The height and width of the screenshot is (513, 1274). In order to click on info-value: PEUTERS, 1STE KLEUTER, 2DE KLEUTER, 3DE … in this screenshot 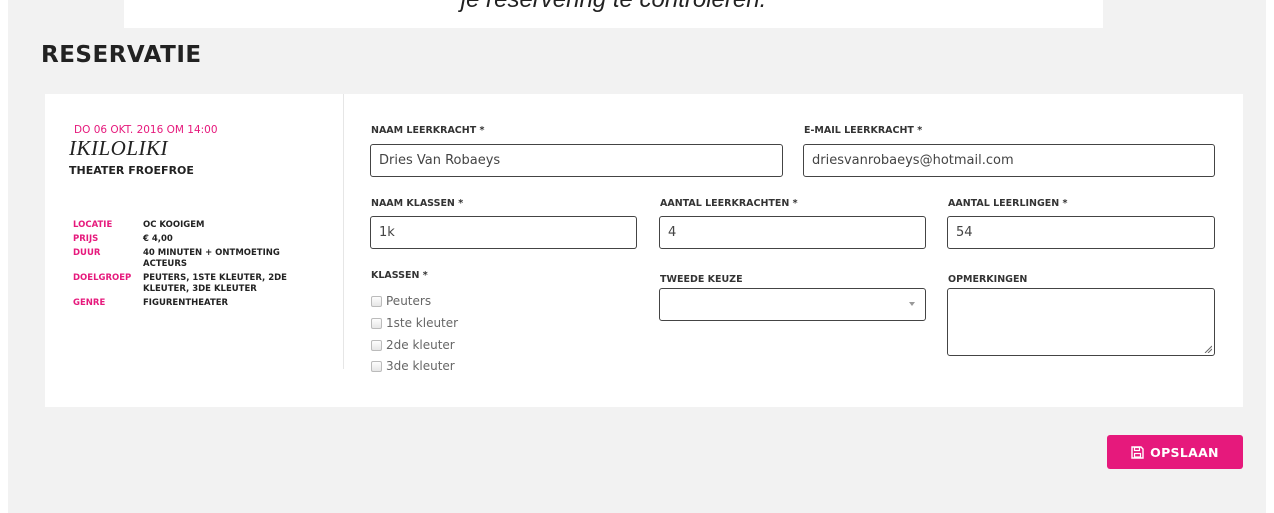, I will do `click(215, 283)`.